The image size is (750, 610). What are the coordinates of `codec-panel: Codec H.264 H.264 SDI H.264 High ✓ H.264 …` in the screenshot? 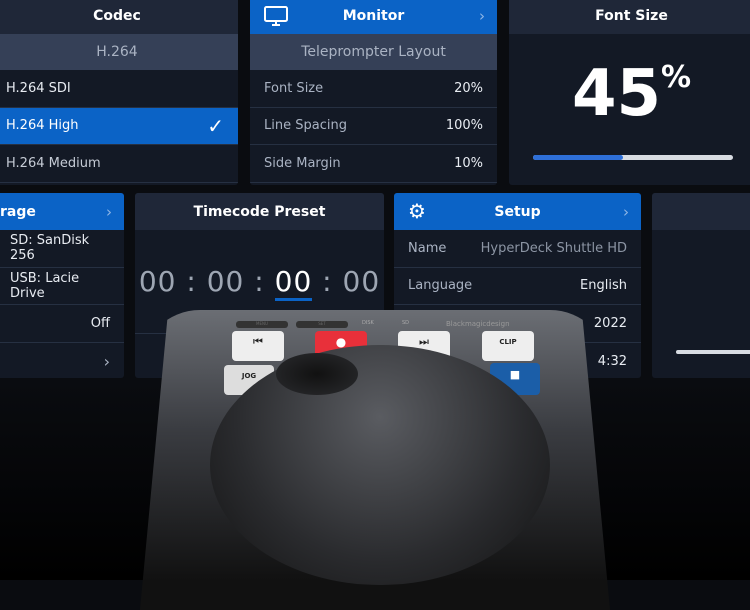 It's located at (119, 92).